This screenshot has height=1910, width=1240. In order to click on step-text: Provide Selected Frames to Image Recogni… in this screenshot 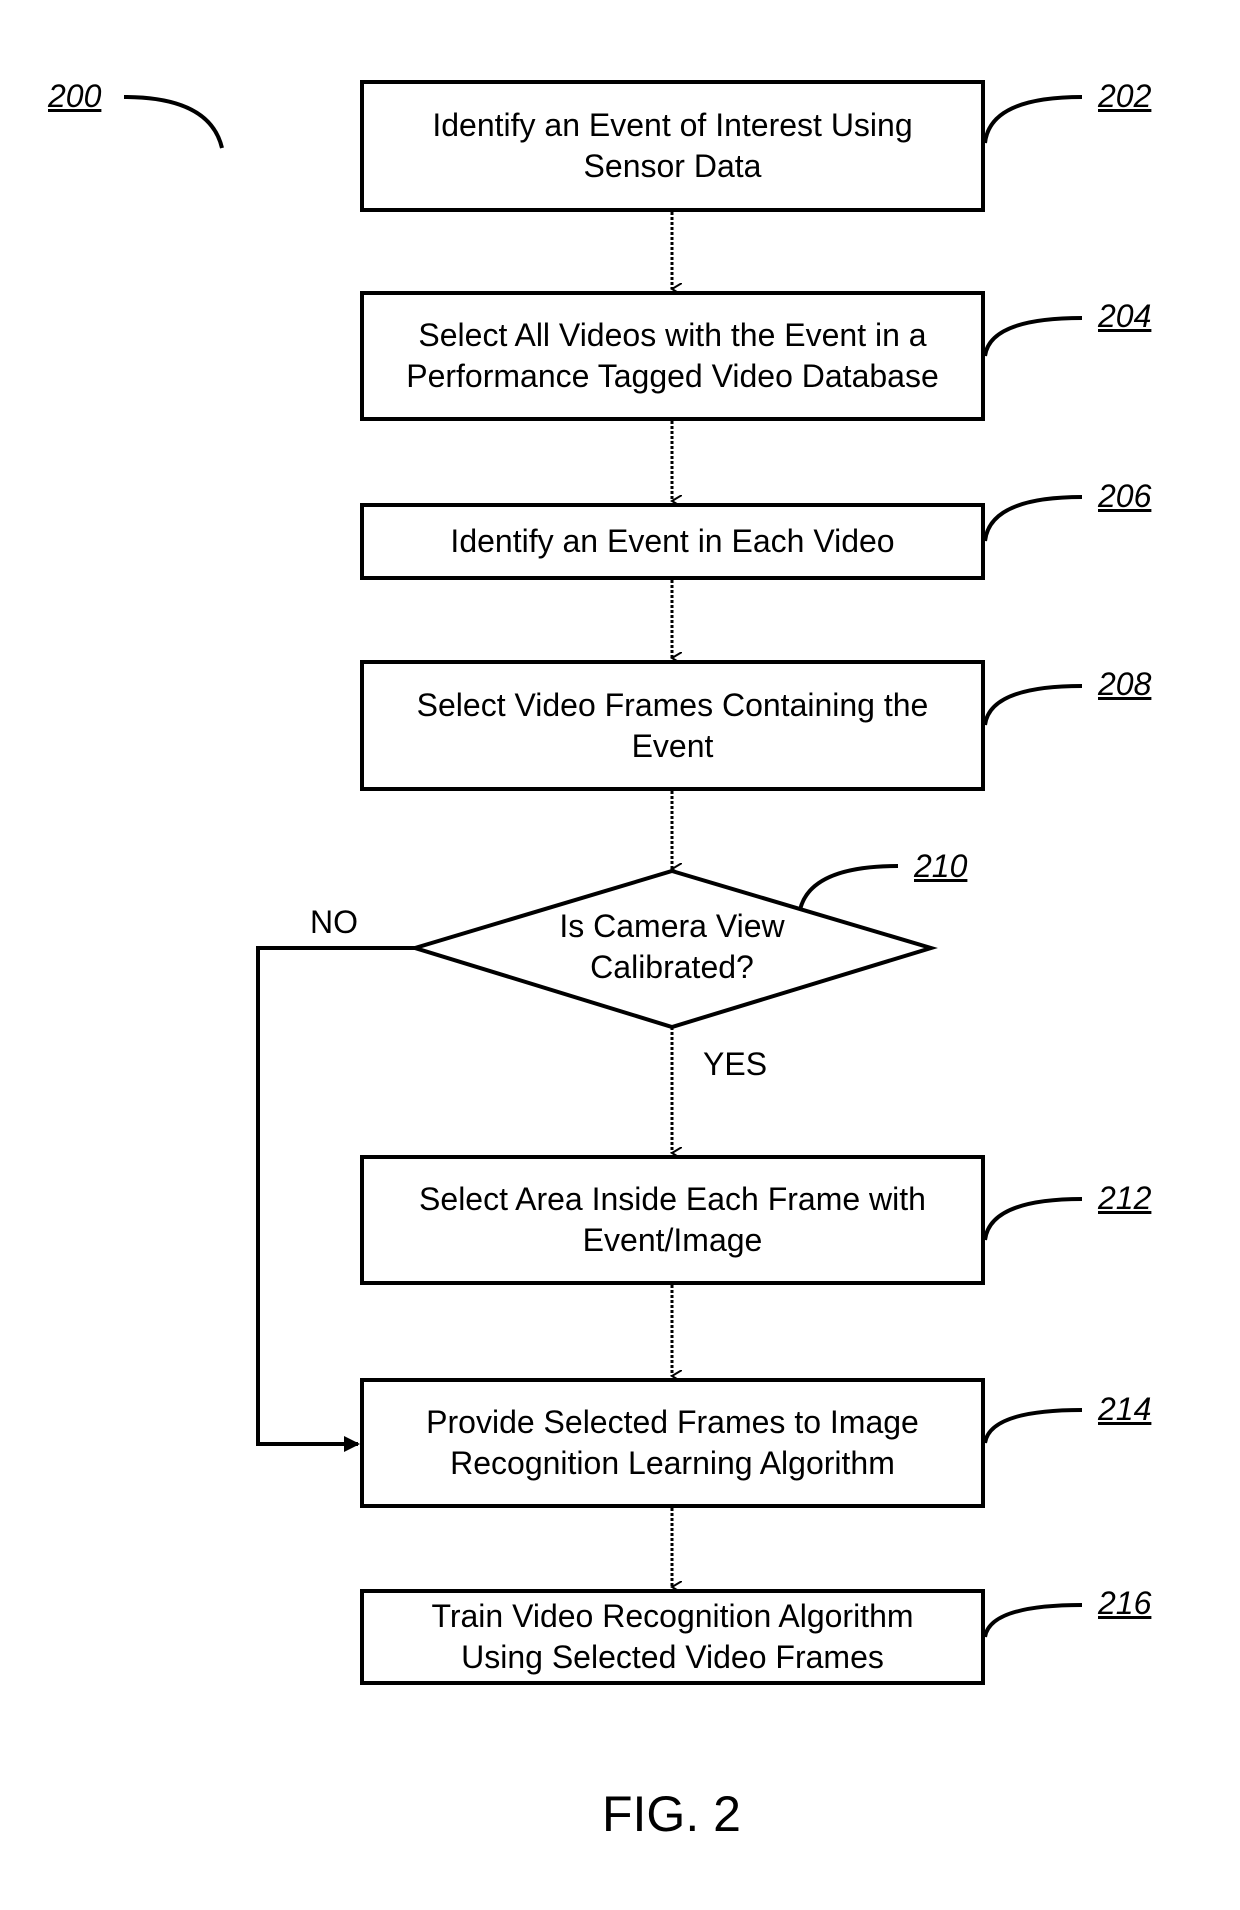, I will do `click(672, 1442)`.